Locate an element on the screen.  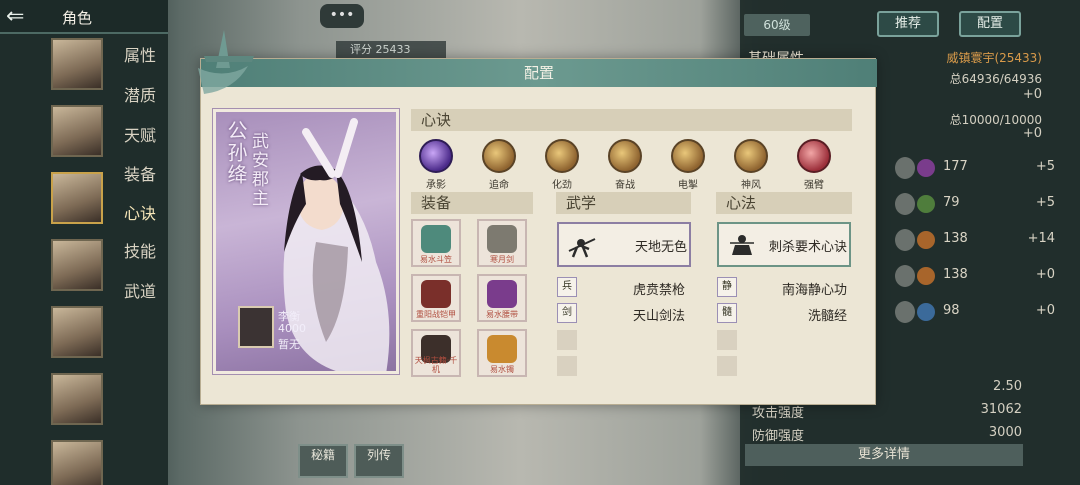
equipment-slot: 重阳战铠甲 is located at coordinates (436, 298).